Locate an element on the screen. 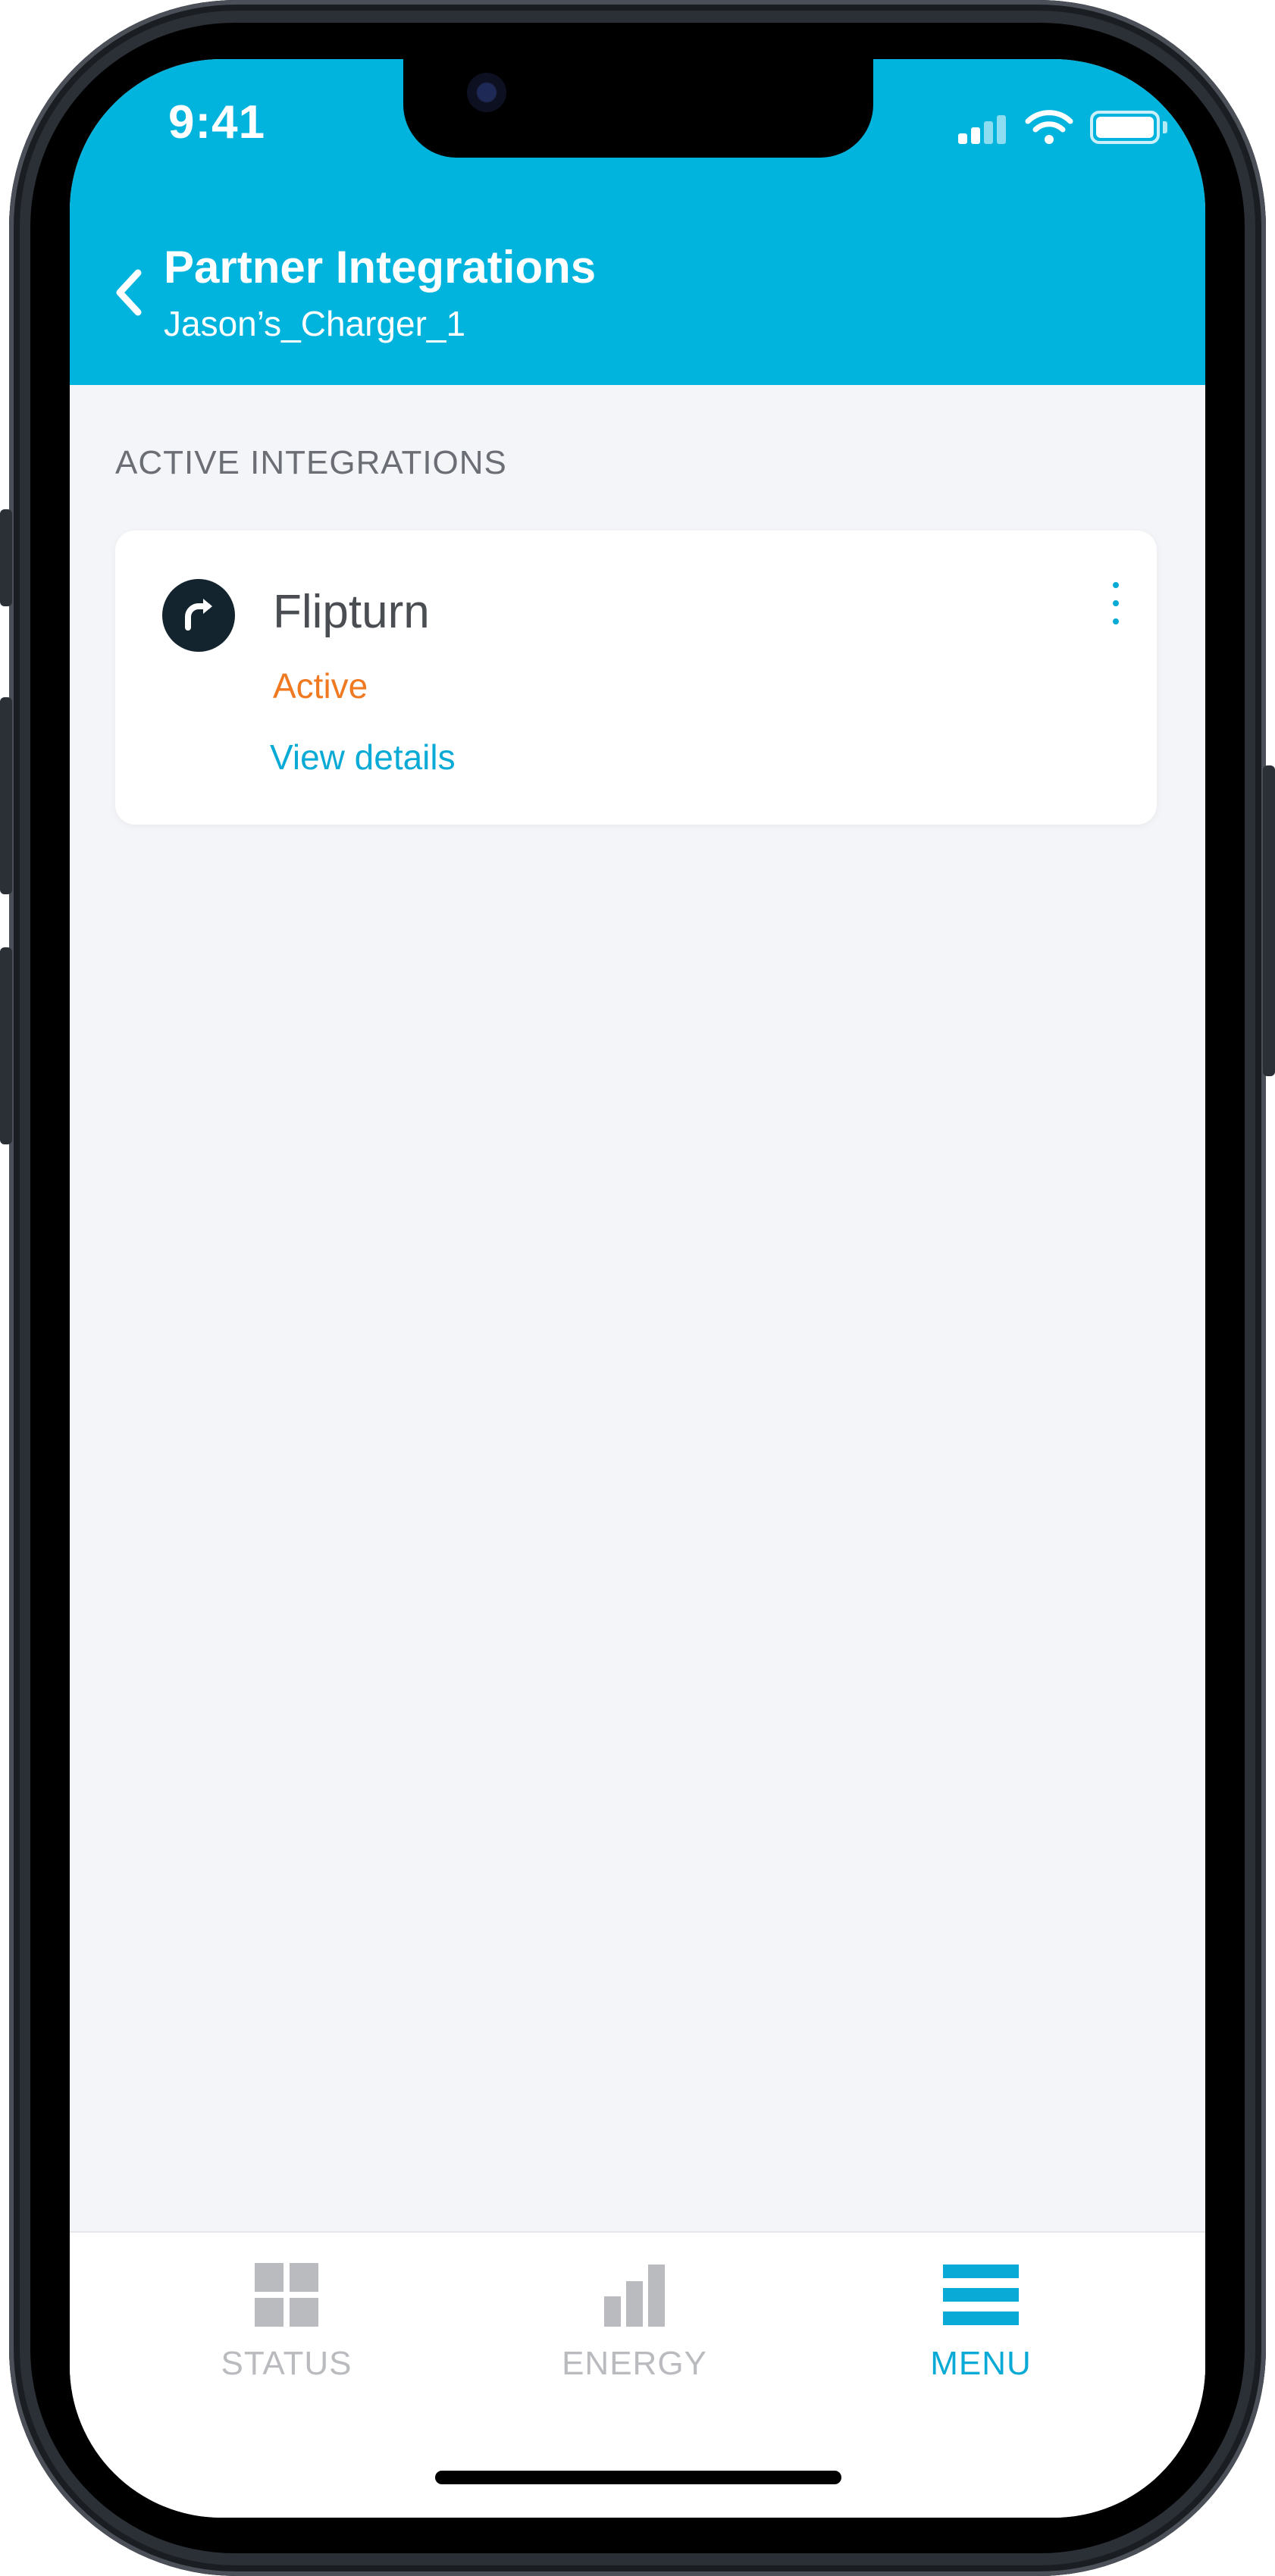 The image size is (1275, 2576). tab-status: STATUS is located at coordinates (287, 2331).